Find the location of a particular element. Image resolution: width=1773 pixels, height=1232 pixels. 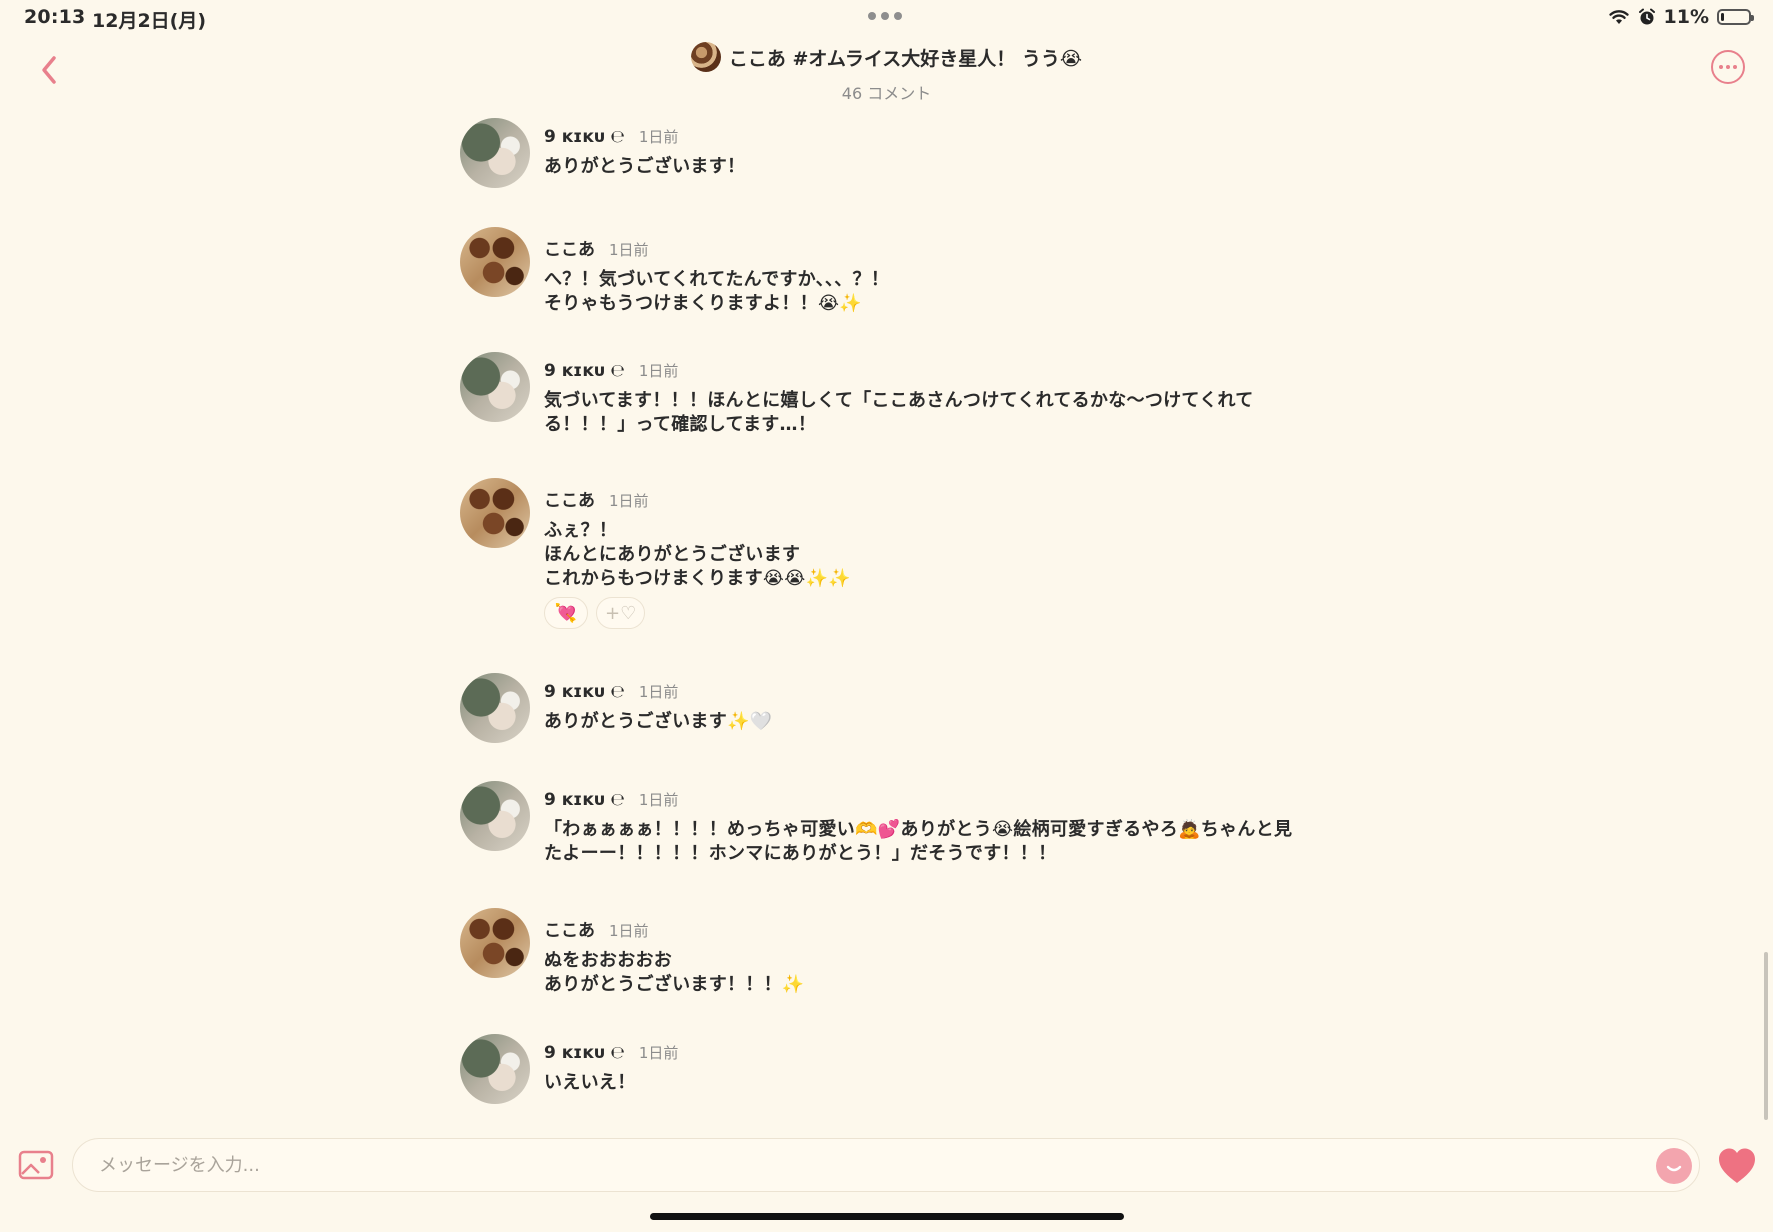

comment-item: 9 ᴋɪᴋᴜ ℮ 1日前 ありがとうございます！ is located at coordinates (890, 153).